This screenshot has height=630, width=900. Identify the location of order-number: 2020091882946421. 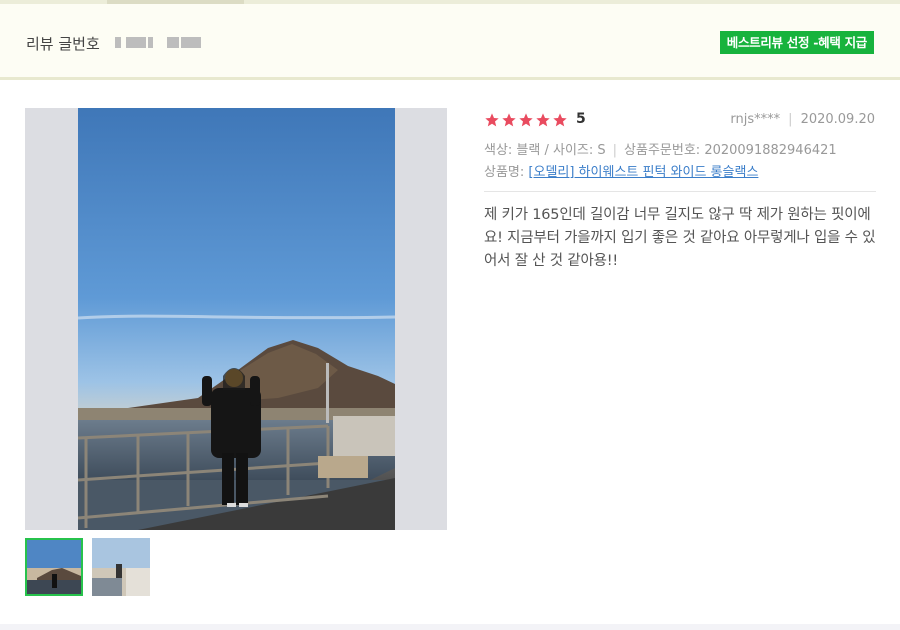
(770, 150).